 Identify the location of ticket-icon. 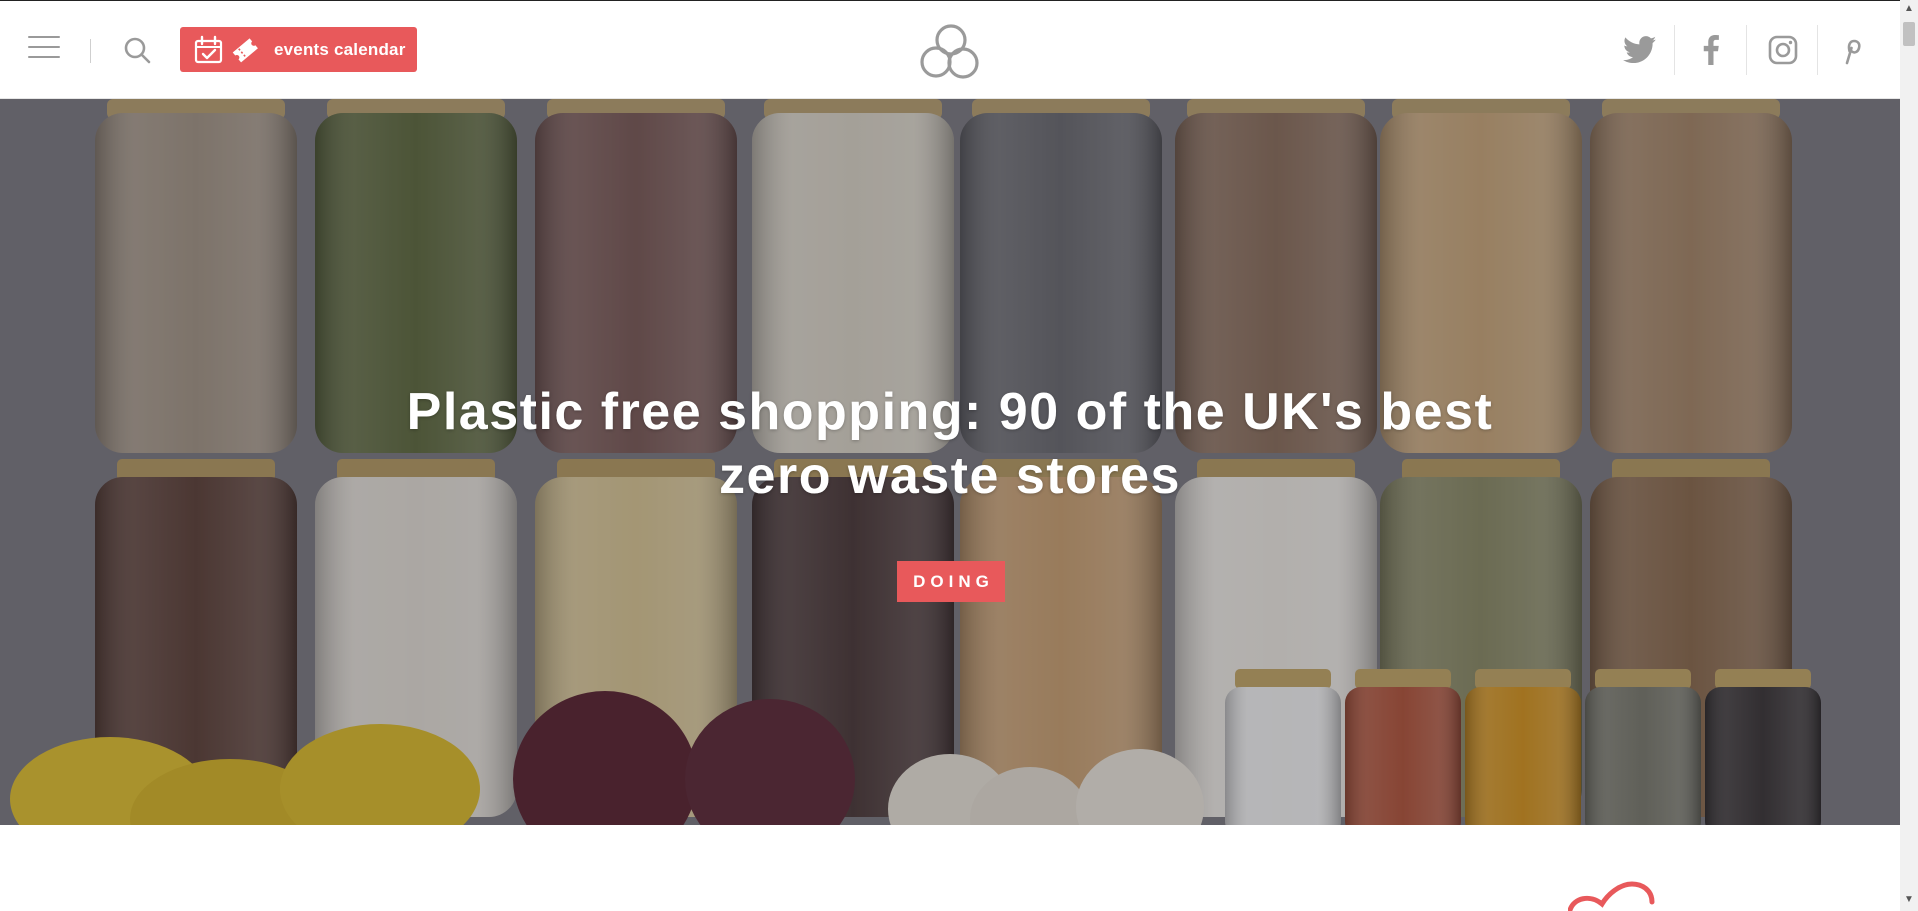
(245, 50).